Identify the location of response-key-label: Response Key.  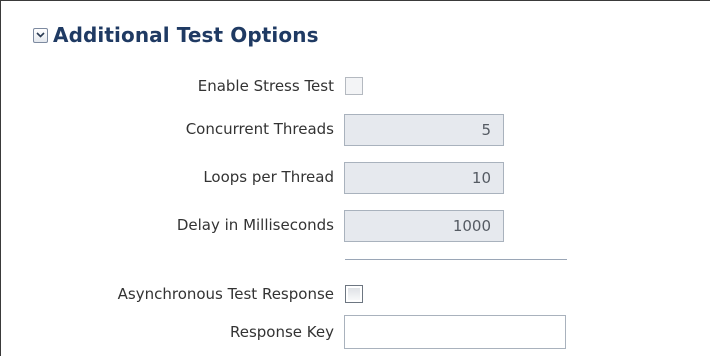
(281, 332).